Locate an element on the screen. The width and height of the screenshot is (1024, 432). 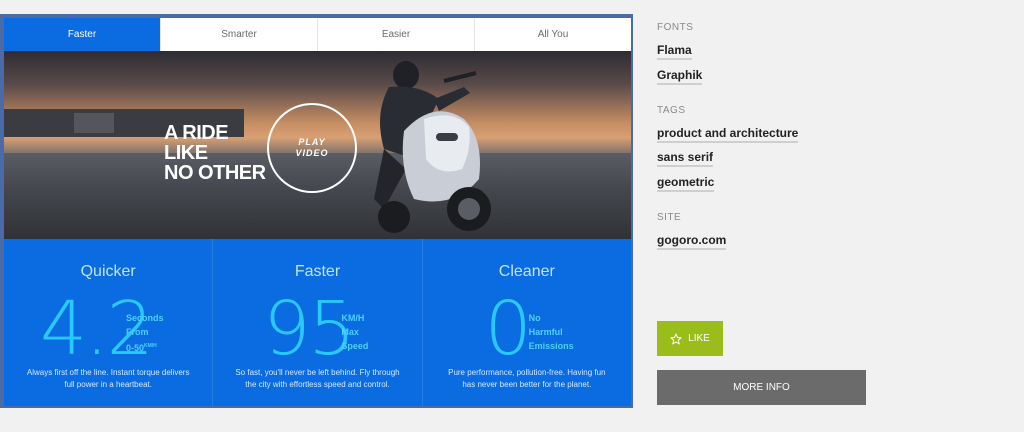
stat-description-line: has never been better for the planet. is located at coordinates (527, 384).